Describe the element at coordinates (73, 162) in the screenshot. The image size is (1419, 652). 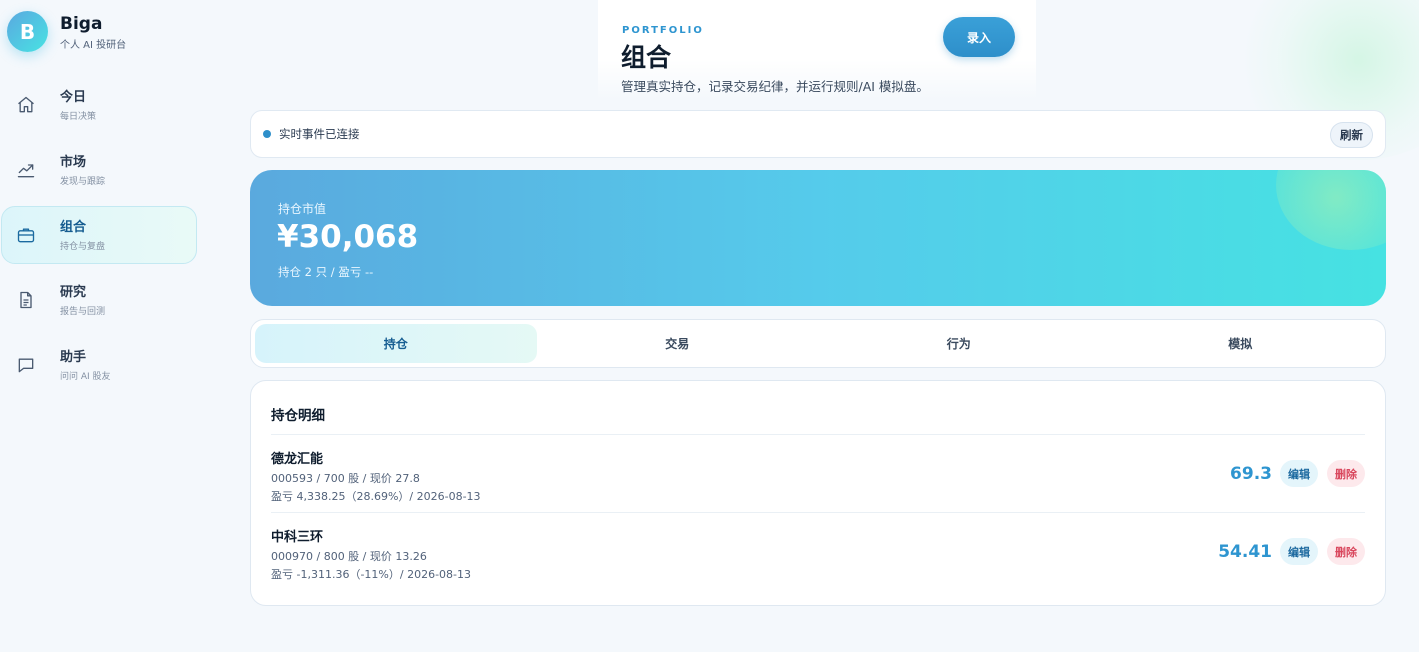
I see `nav-label: 市场` at that location.